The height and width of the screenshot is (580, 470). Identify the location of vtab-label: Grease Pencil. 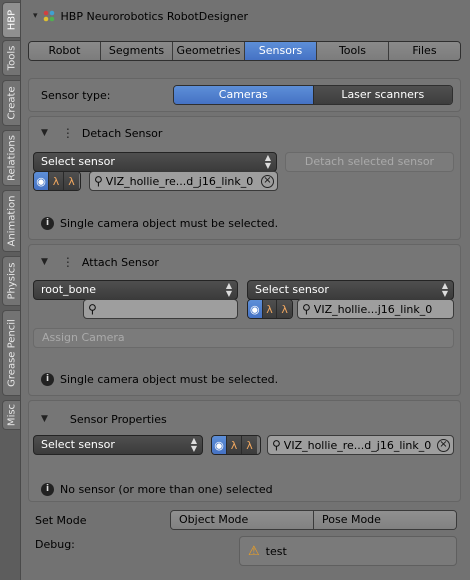
(11, 353).